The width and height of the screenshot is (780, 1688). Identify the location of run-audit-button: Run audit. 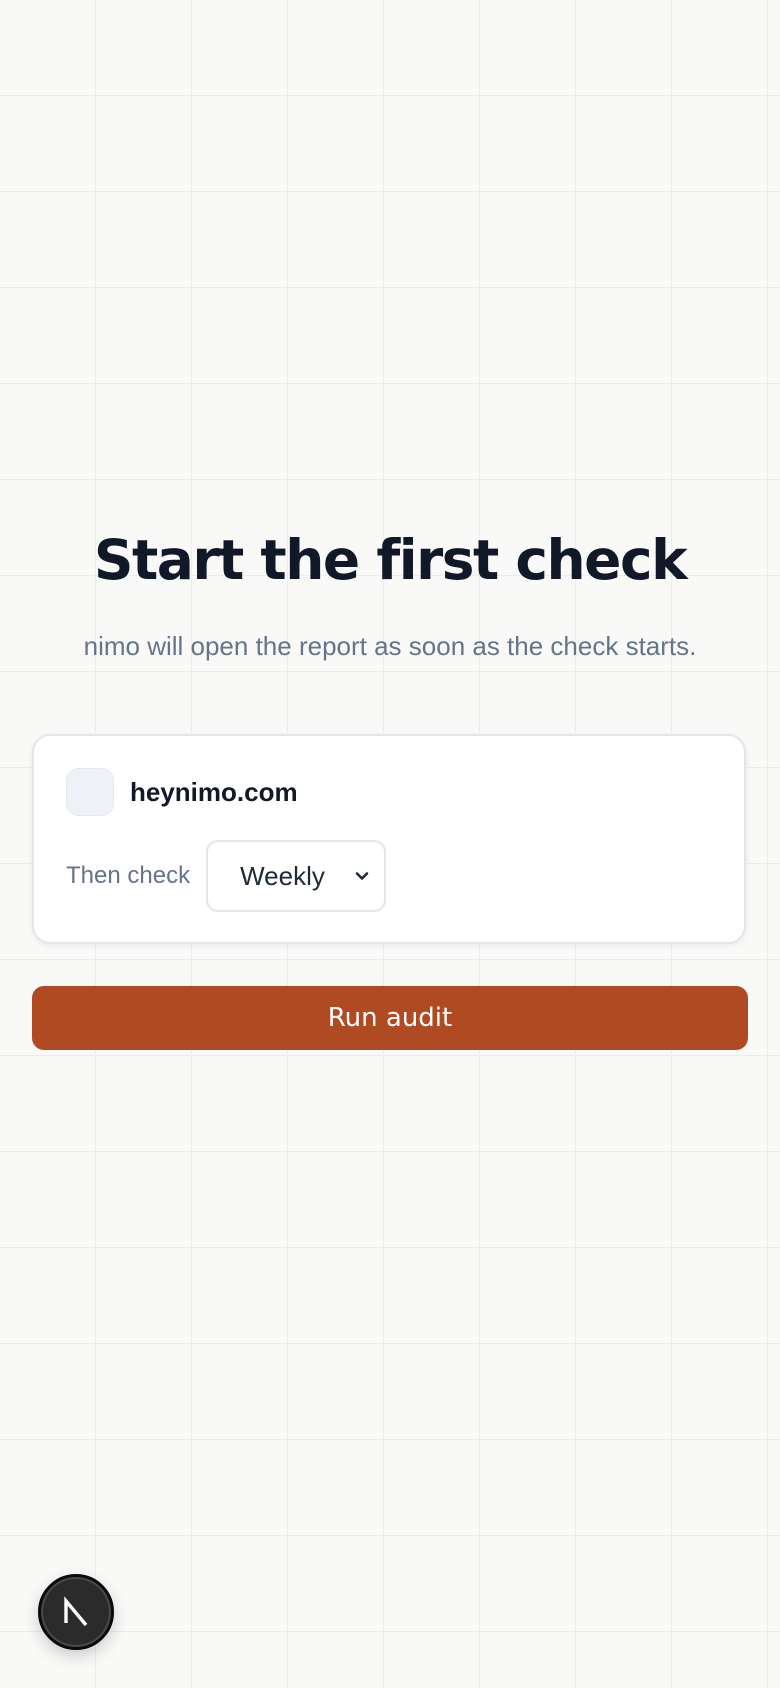
(390, 1018).